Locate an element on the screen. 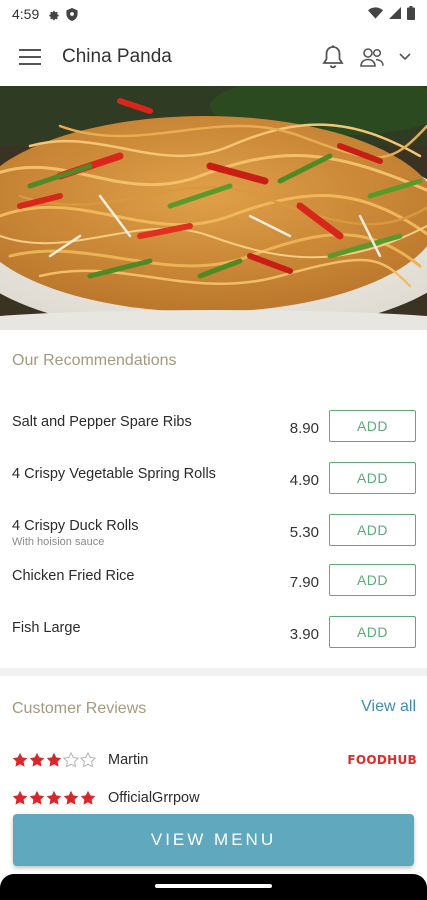  review-row: Martin FOODHUB is located at coordinates (214, 760).